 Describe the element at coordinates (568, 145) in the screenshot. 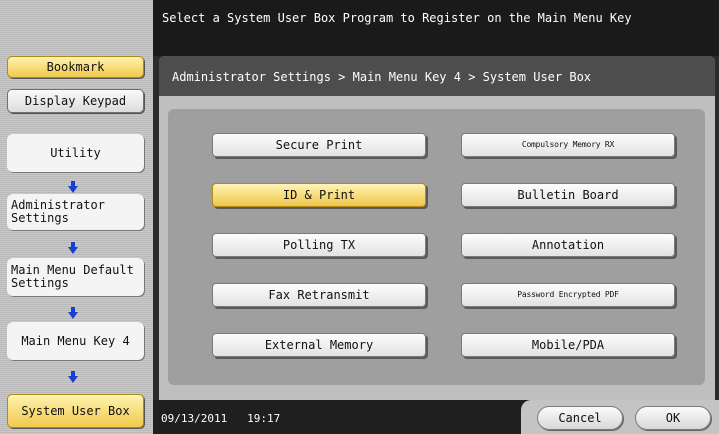

I see `compulsory-memory-rx-button: Compulsory Memory RX` at that location.